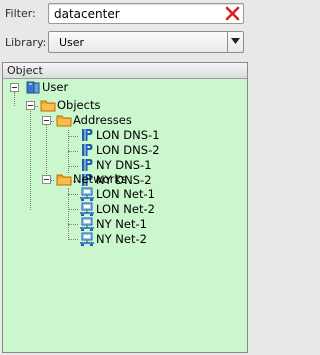  What do you see at coordinates (55, 87) in the screenshot?
I see `tree-node-label: User` at bounding box center [55, 87].